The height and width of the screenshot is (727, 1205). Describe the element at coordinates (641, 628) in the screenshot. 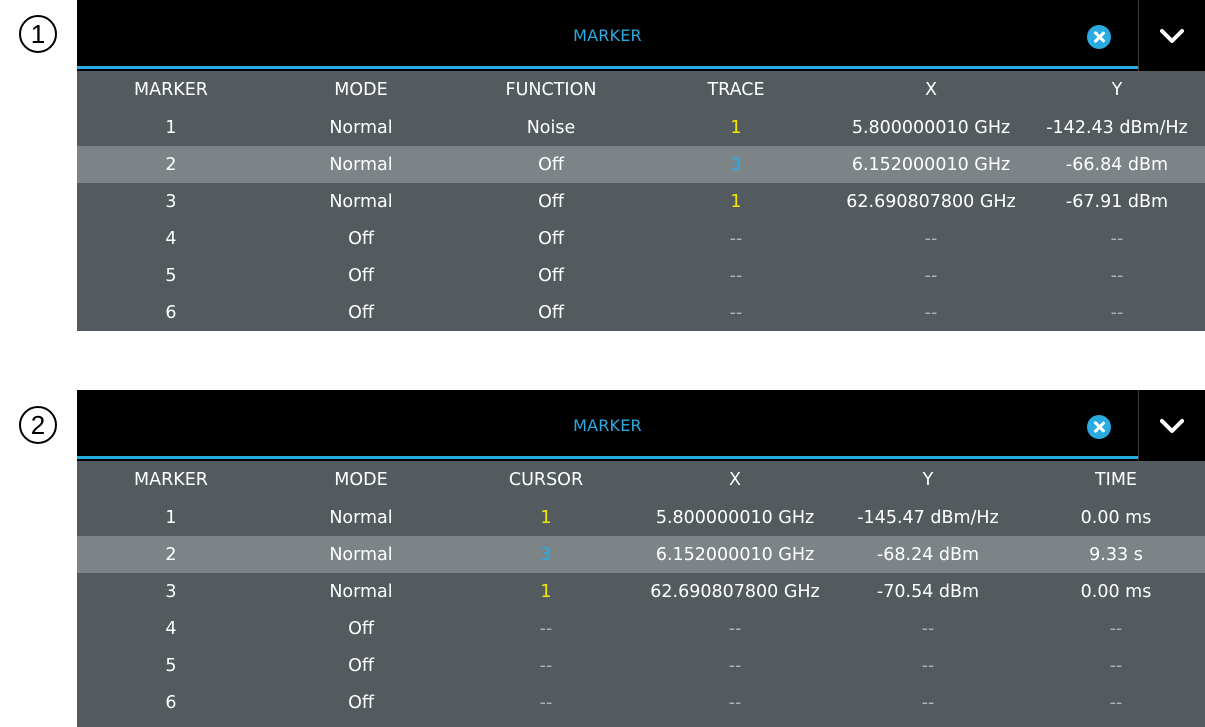

I see `table-row: 4 Off -- -- -- --` at that location.